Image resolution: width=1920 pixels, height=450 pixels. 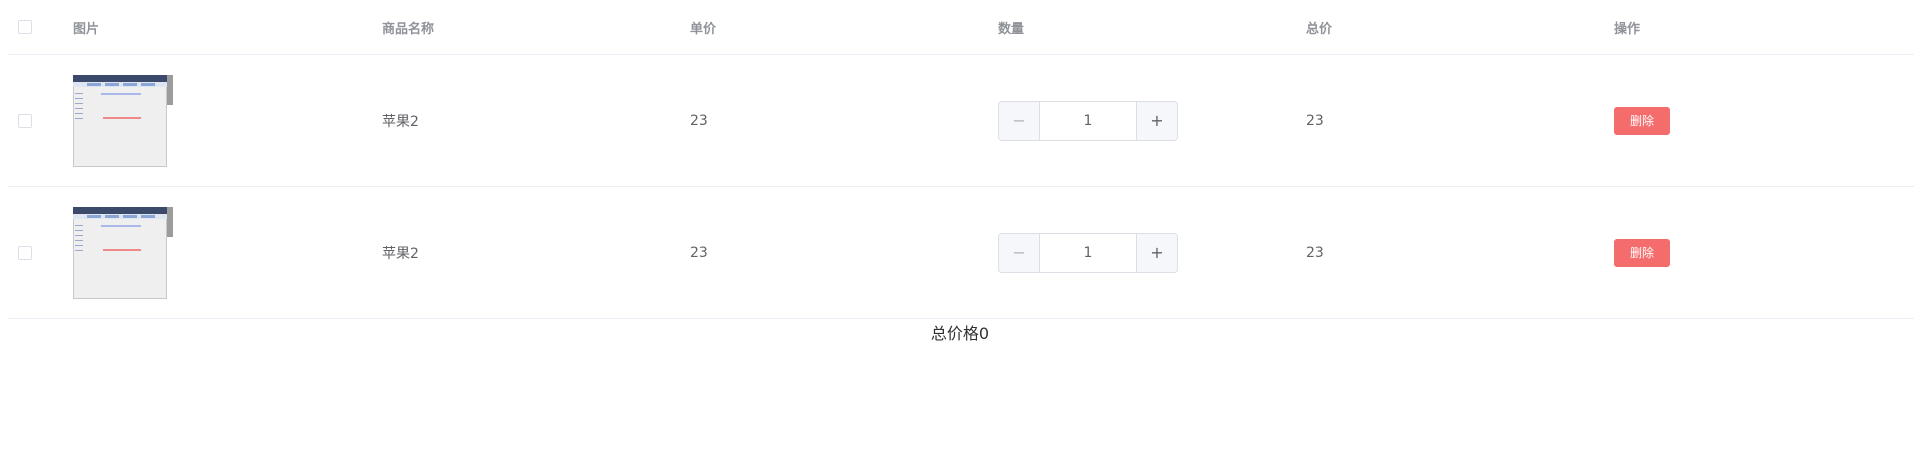 What do you see at coordinates (1627, 29) in the screenshot?
I see `header-operation: 操作` at bounding box center [1627, 29].